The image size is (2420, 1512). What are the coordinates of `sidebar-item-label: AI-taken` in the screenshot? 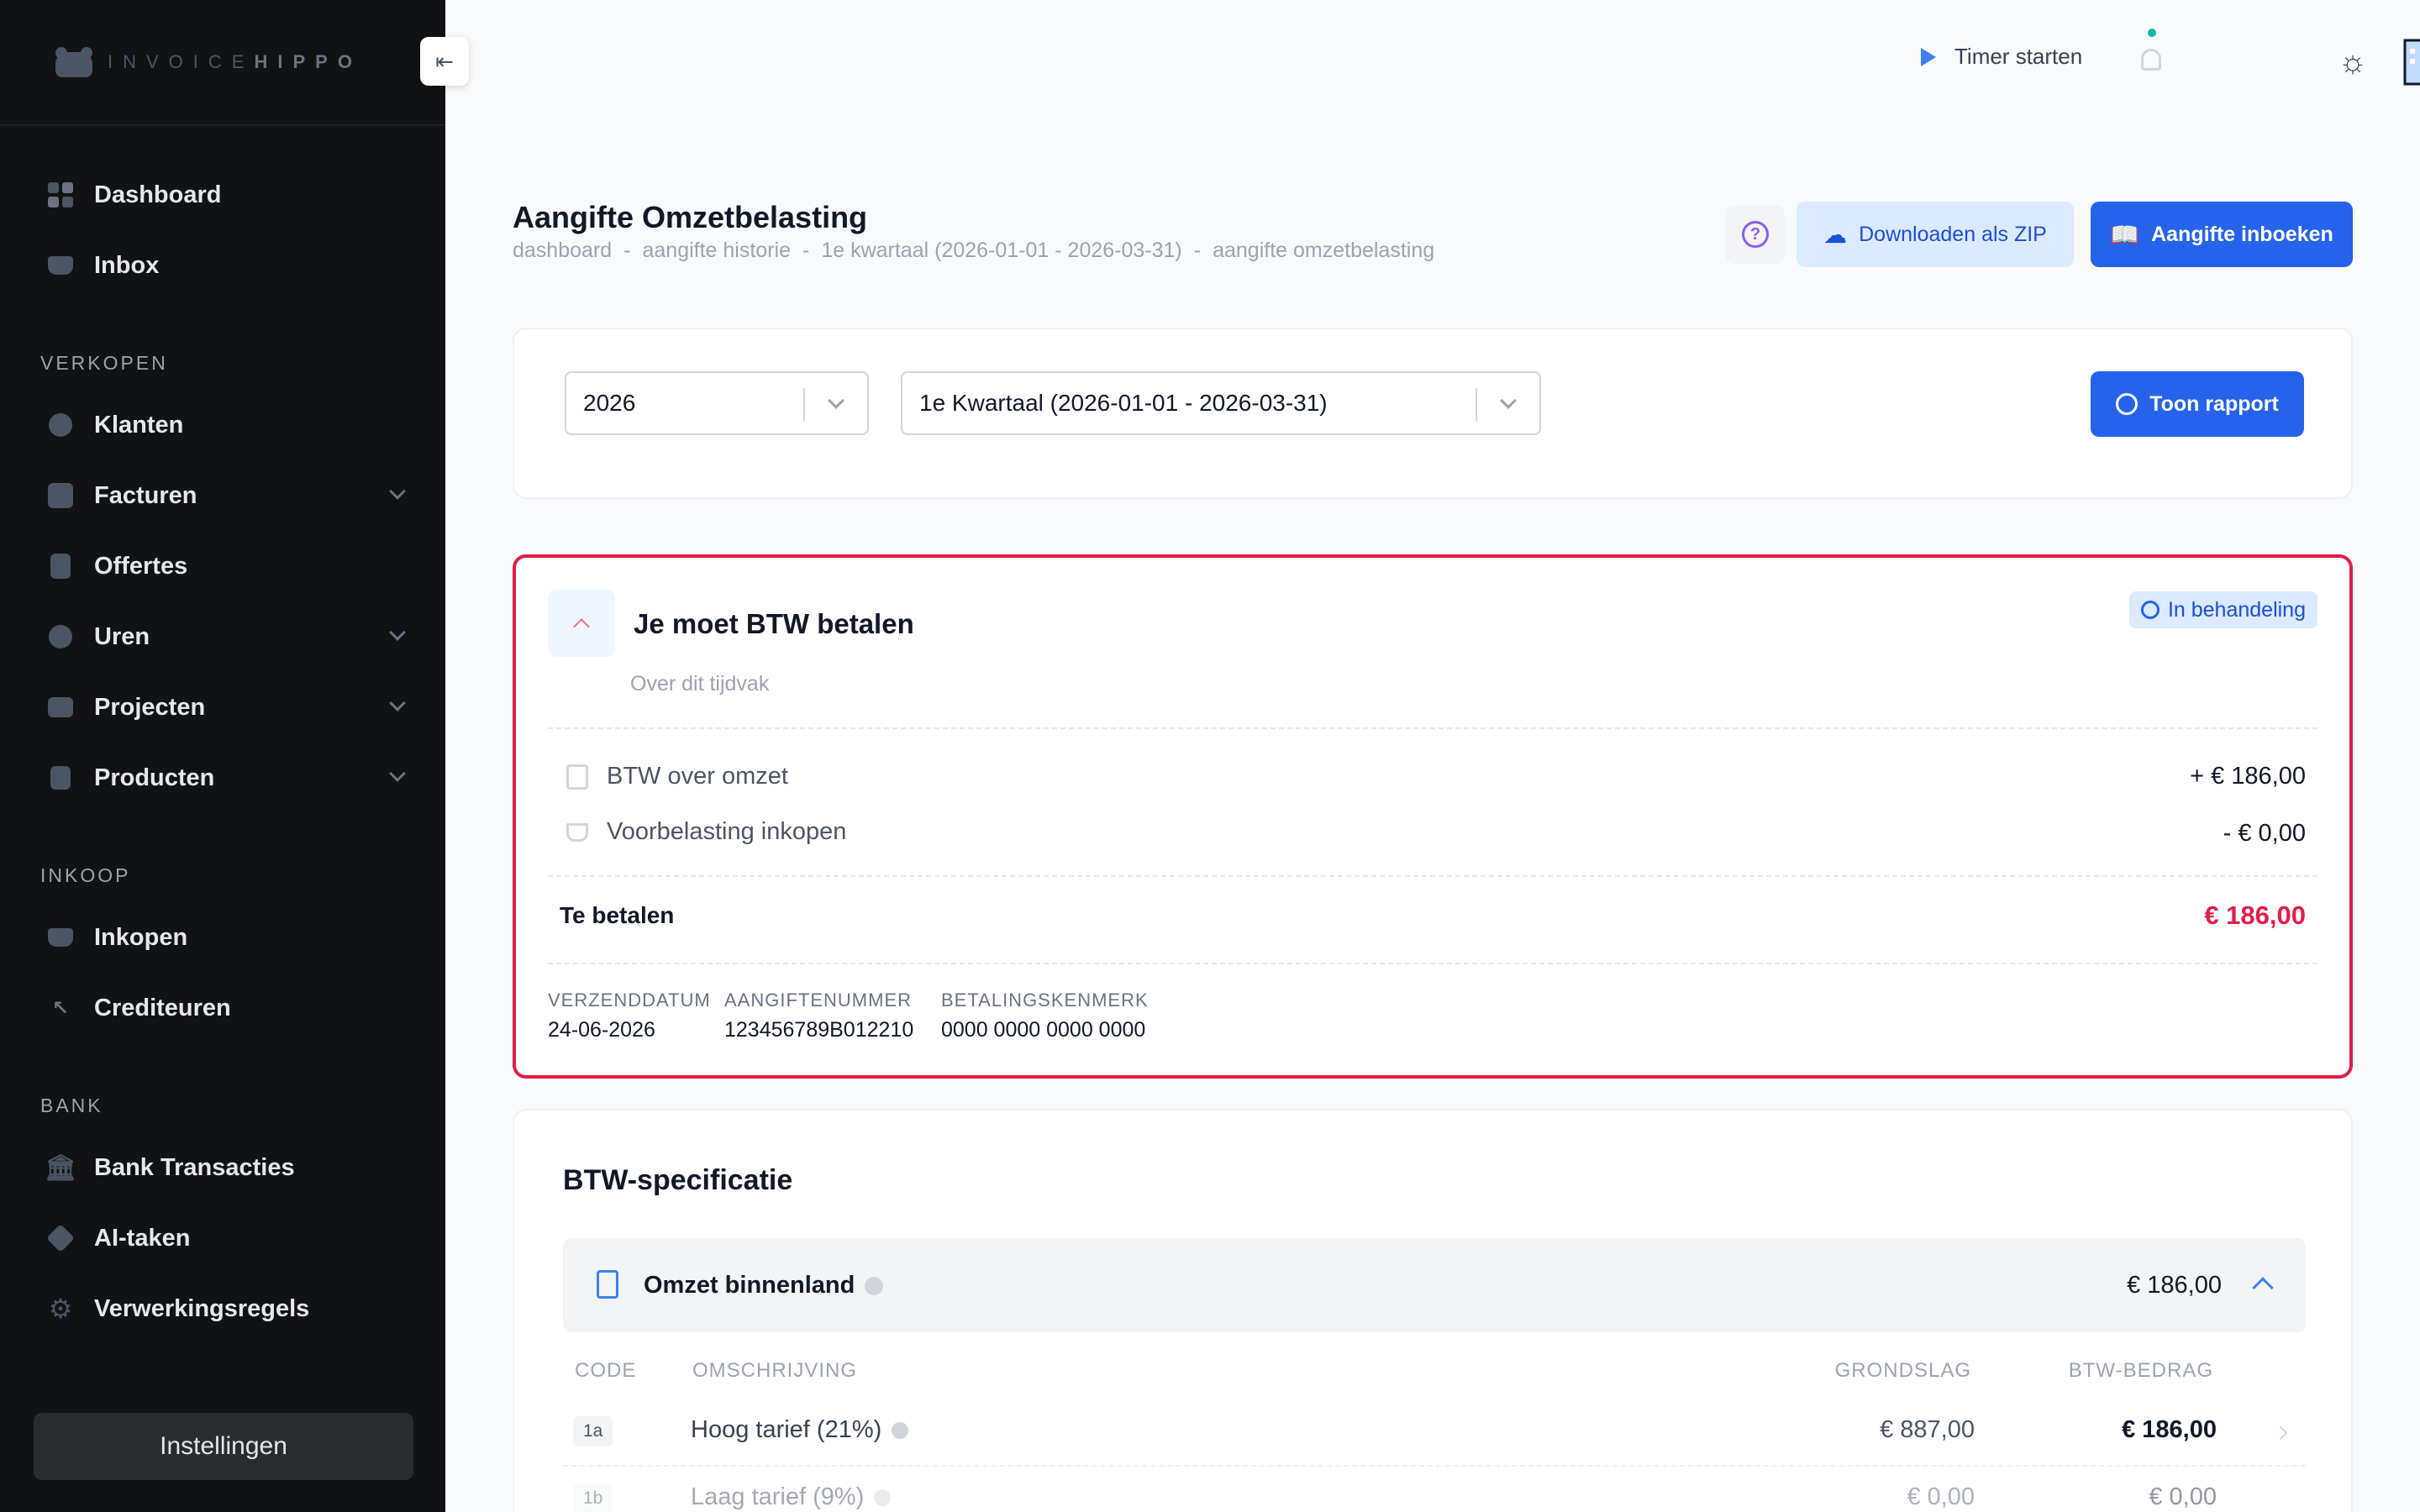 It's located at (142, 1238).